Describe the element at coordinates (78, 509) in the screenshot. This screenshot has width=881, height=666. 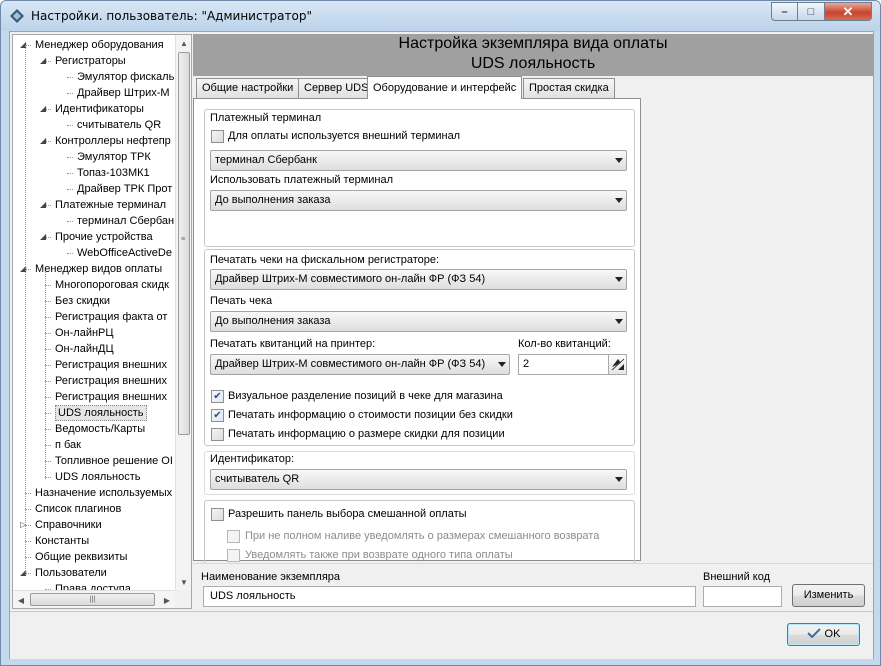
I see `tree-item: Список плагинов` at that location.